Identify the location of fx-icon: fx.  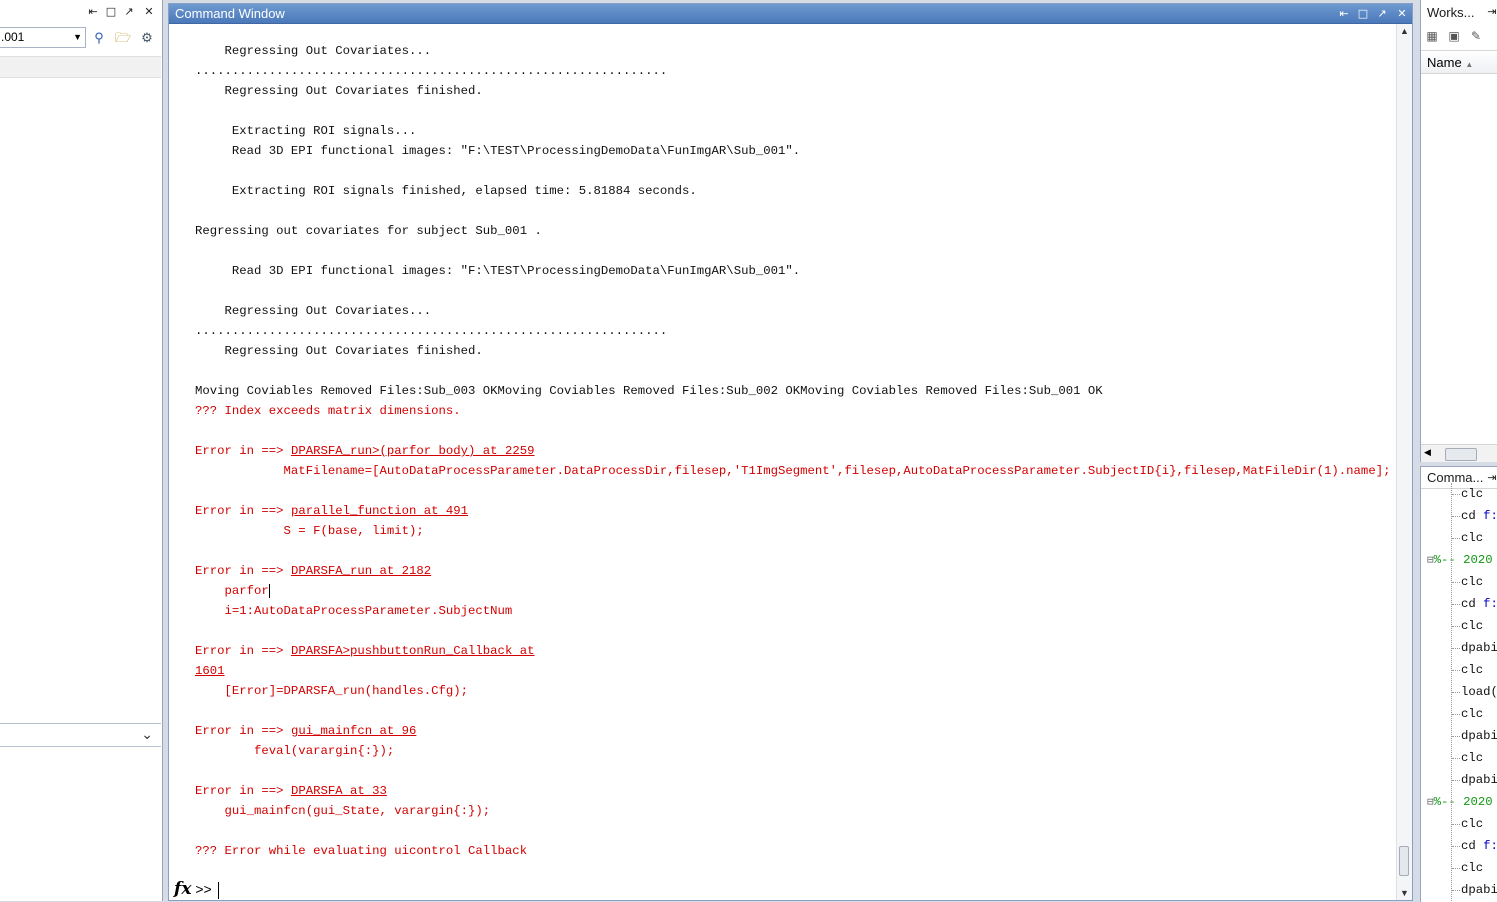
(182, 889).